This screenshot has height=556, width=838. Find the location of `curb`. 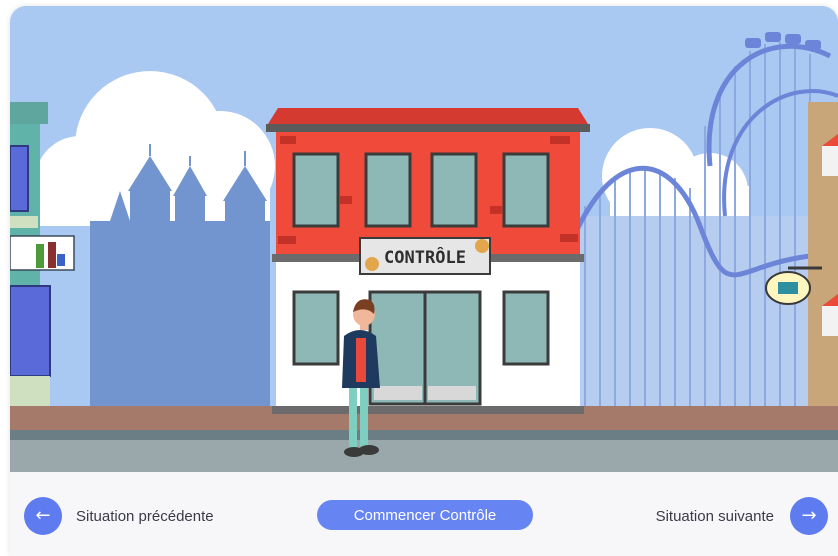

curb is located at coordinates (424, 435).